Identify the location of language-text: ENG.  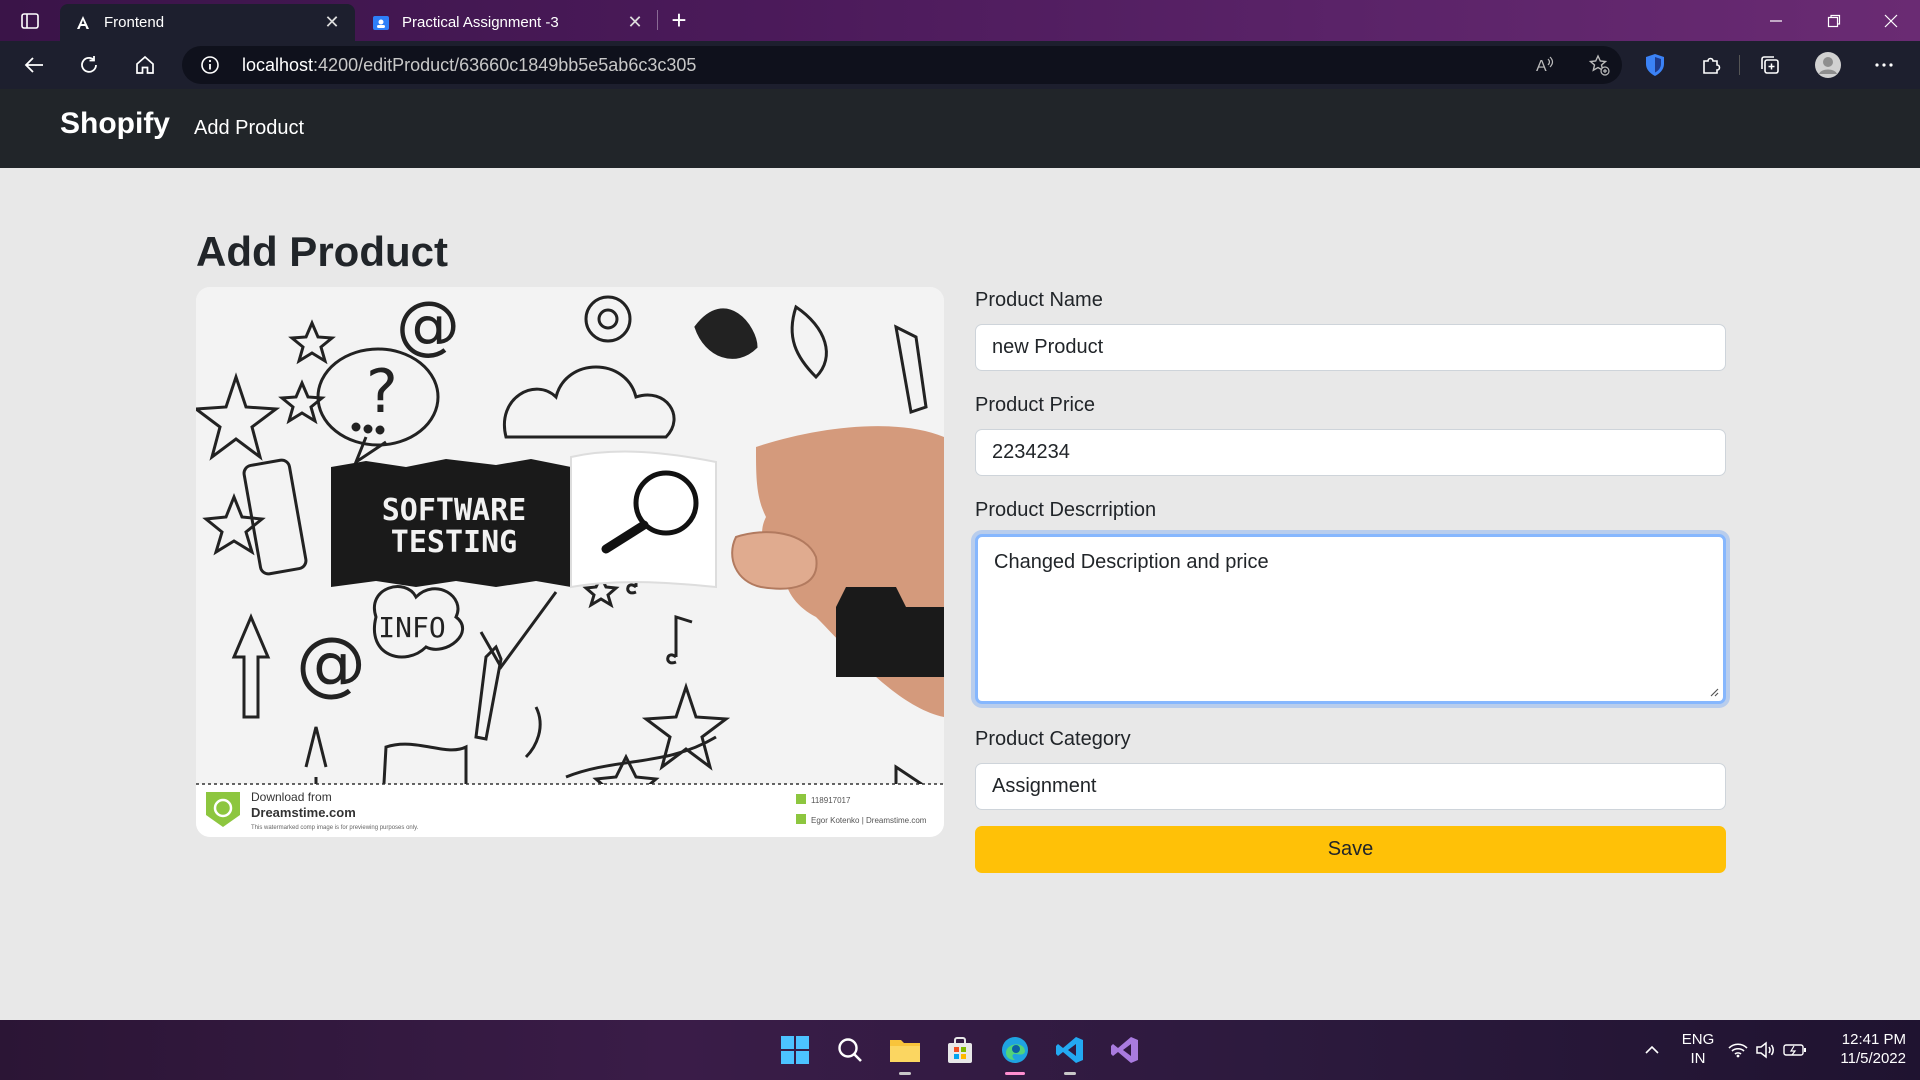
(1698, 1039).